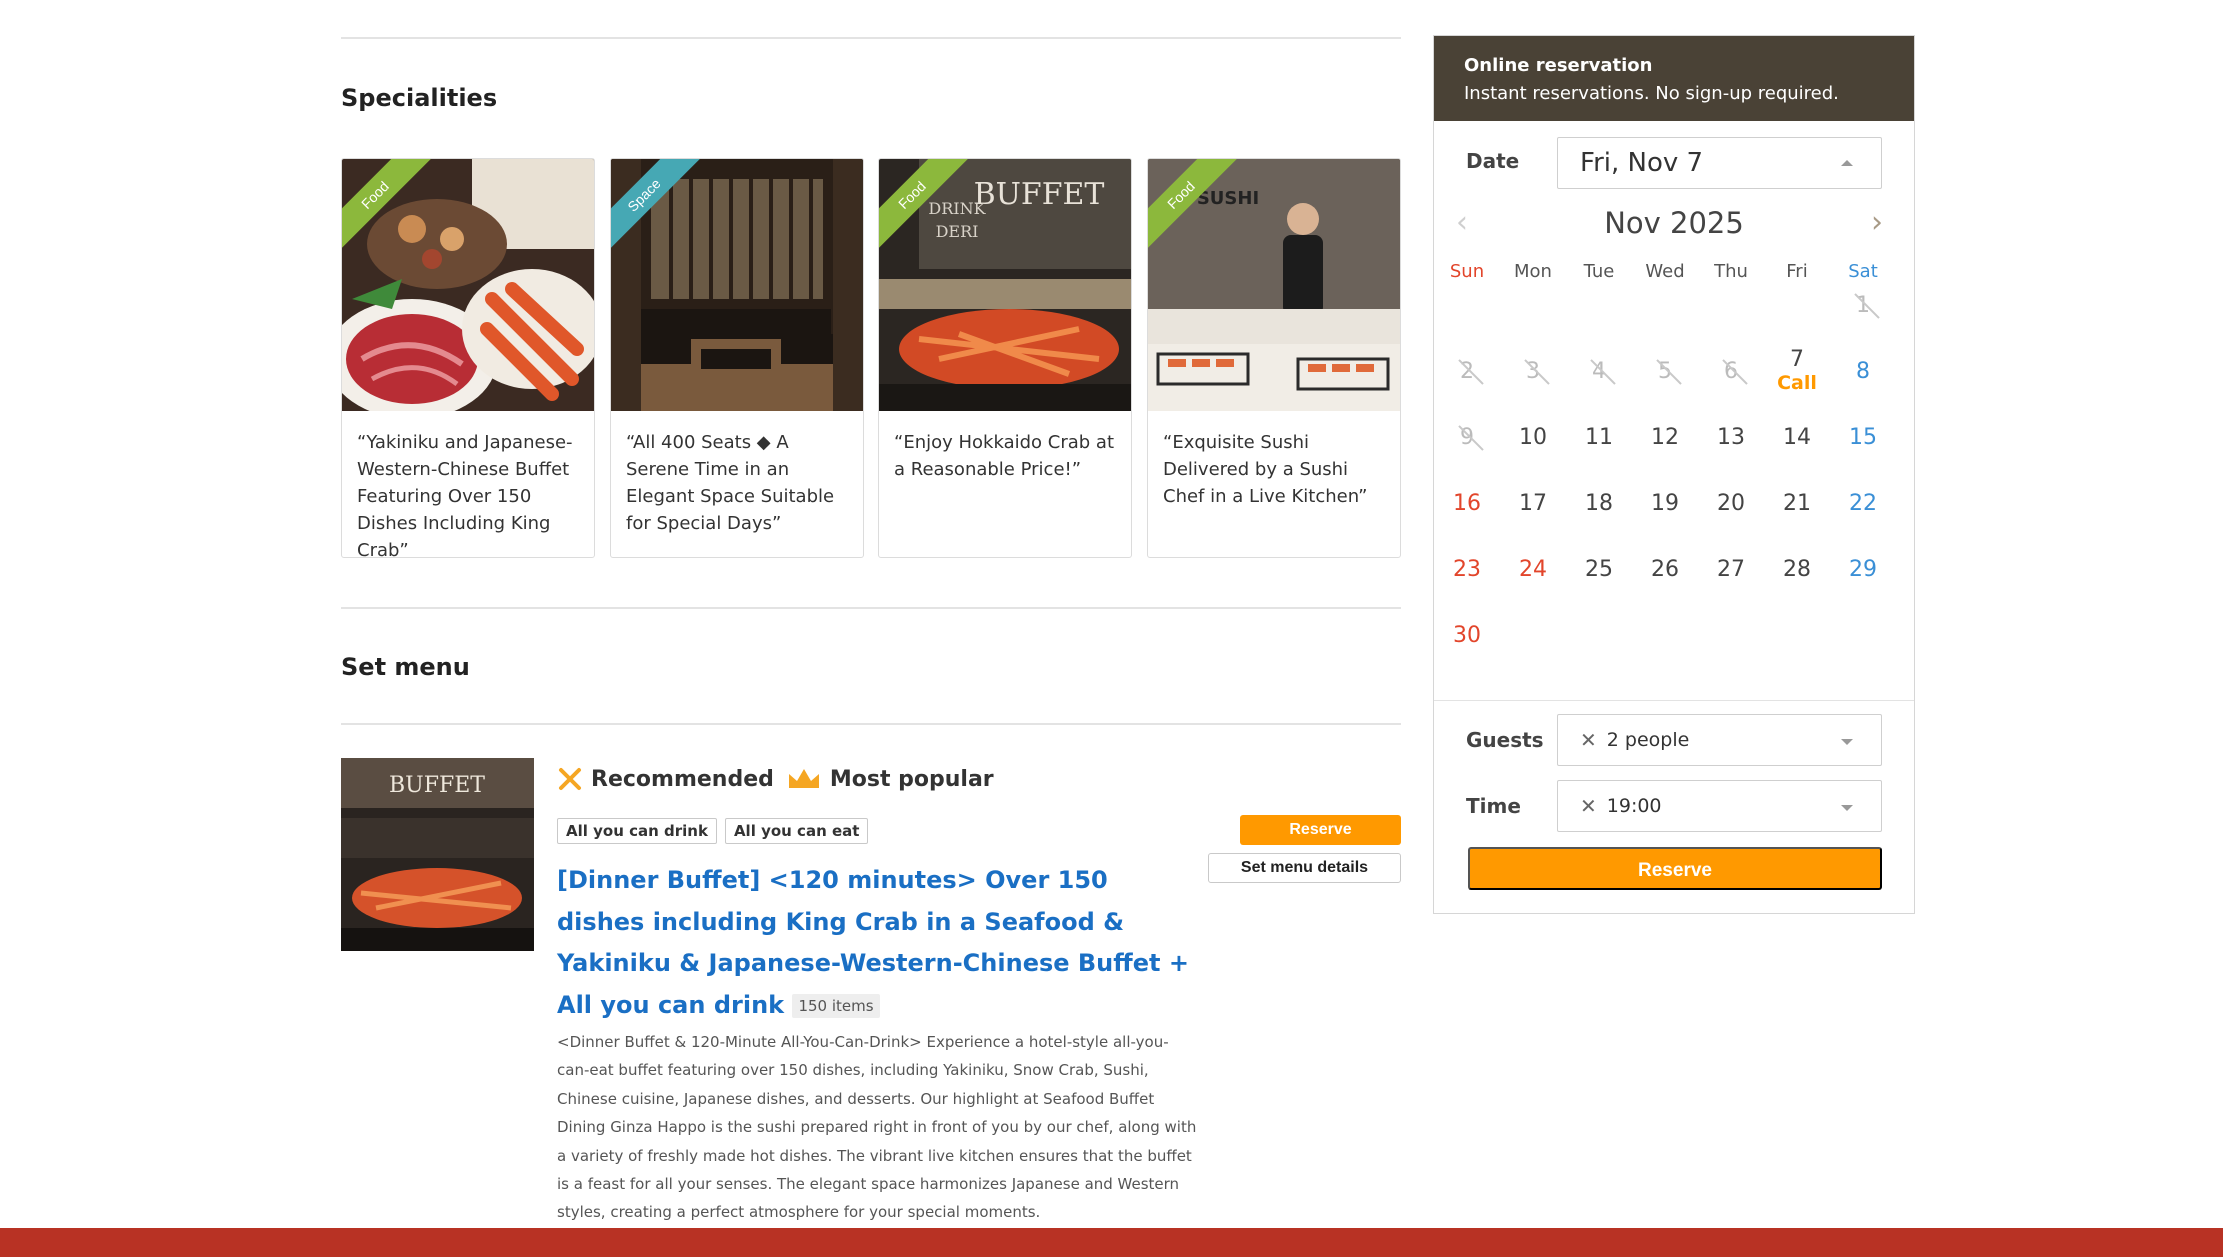  What do you see at coordinates (1599, 587) in the screenshot?
I see `calendar-day-25: 25` at bounding box center [1599, 587].